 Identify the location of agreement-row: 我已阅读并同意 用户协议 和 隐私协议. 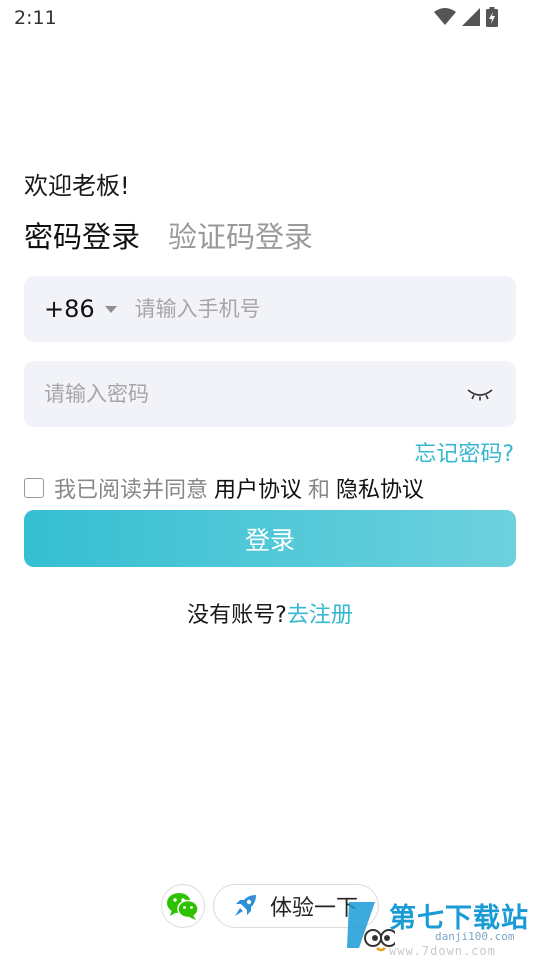
(227, 488).